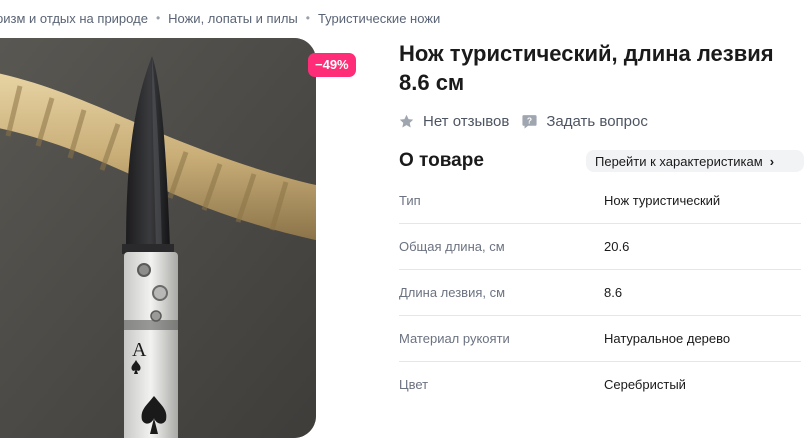  I want to click on breadcrumb-item-outdoor: ризм и отдых на природе, so click(74, 18).